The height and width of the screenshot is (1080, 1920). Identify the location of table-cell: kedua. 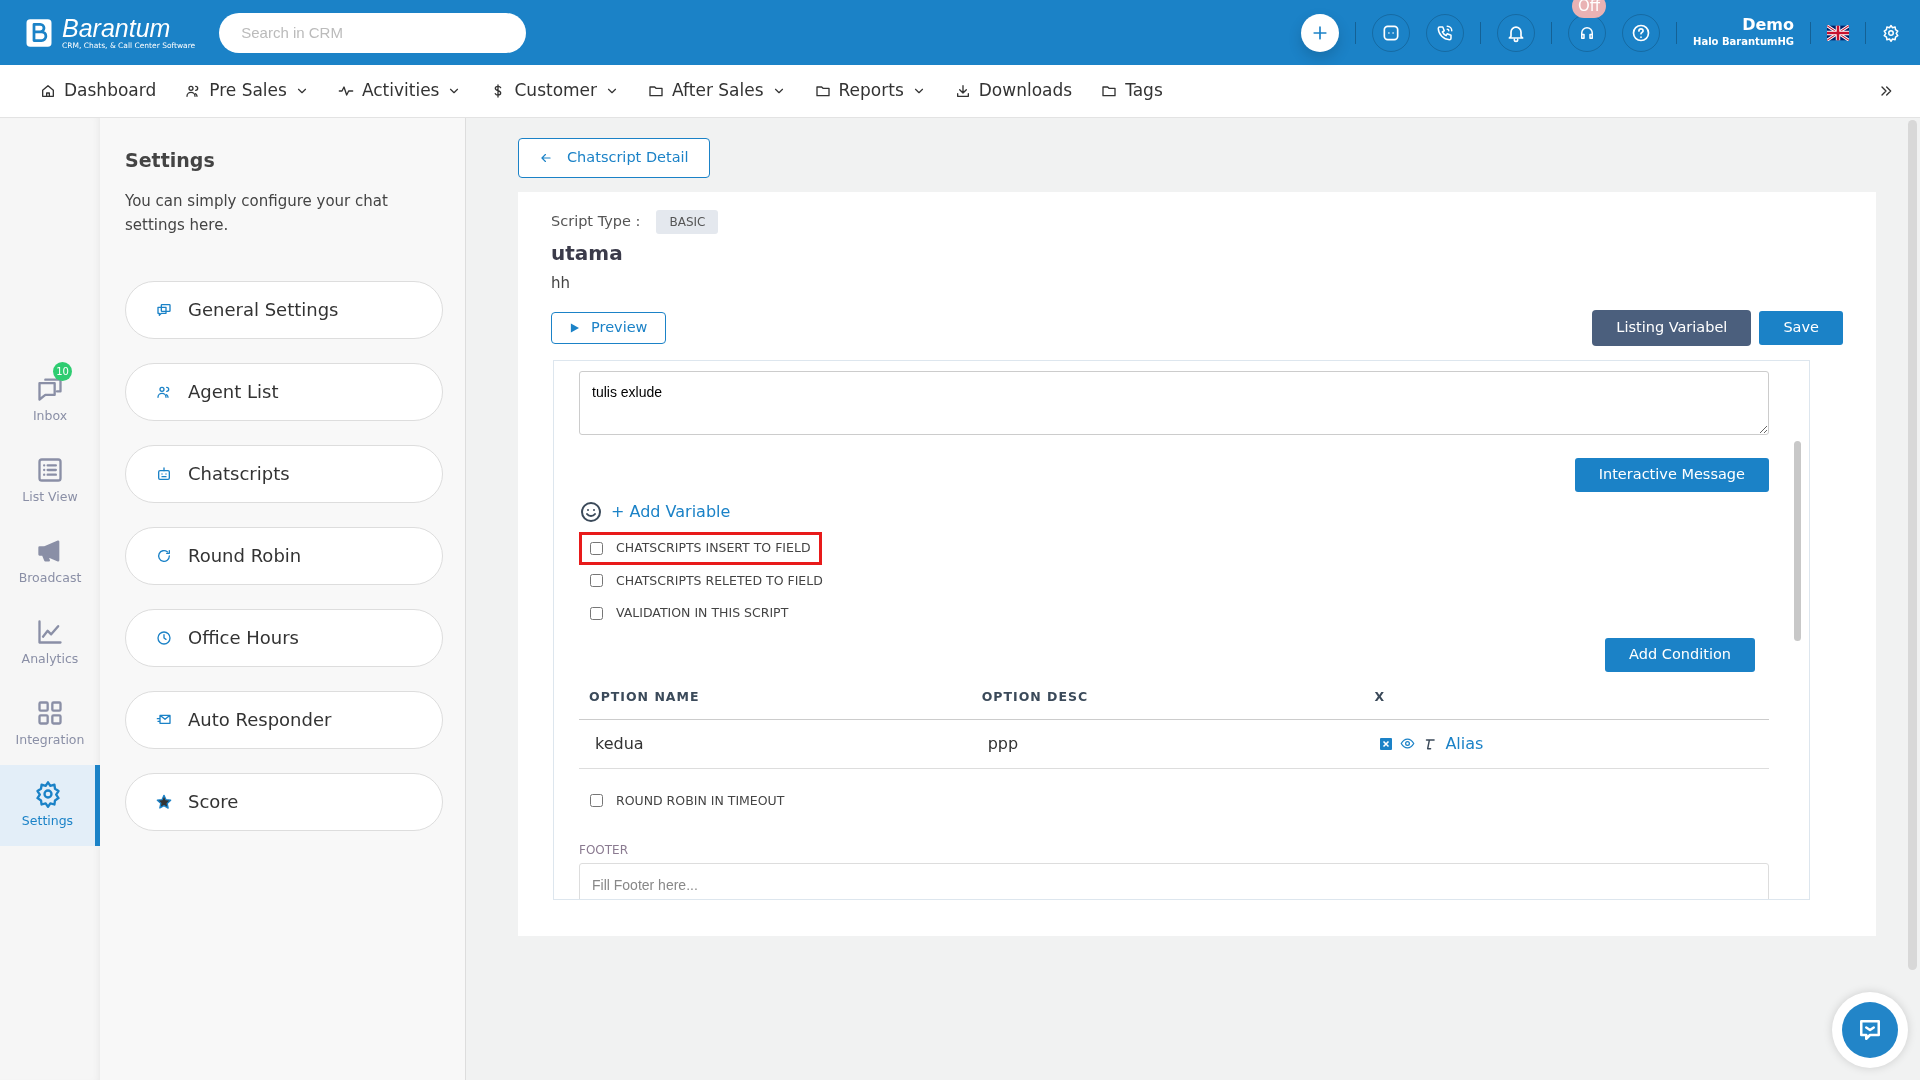
(775, 743).